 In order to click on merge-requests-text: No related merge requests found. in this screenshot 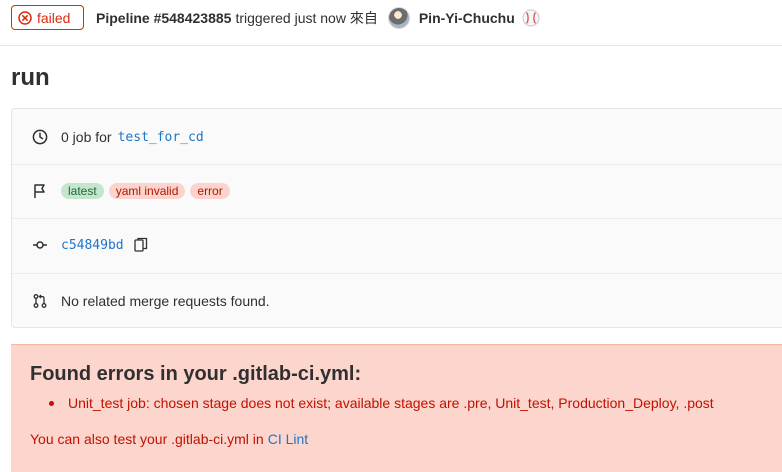, I will do `click(165, 301)`.